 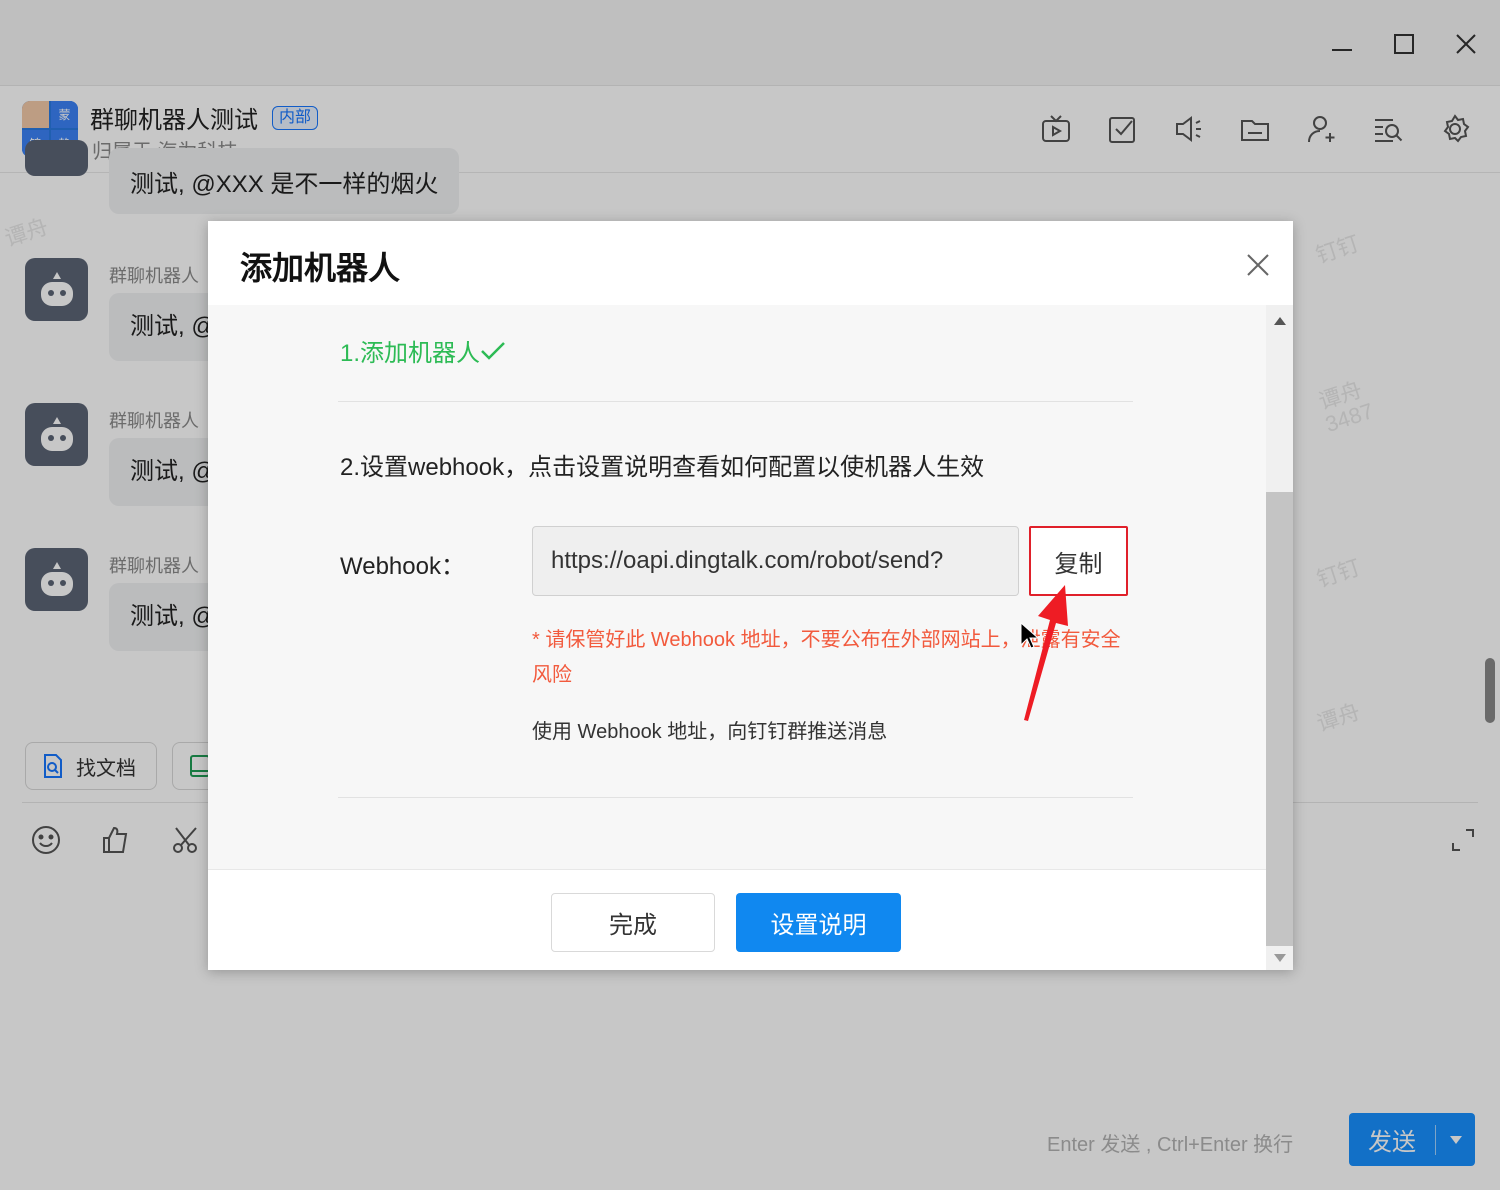 What do you see at coordinates (1279, 719) in the screenshot?
I see `scrollbar-thumb` at bounding box center [1279, 719].